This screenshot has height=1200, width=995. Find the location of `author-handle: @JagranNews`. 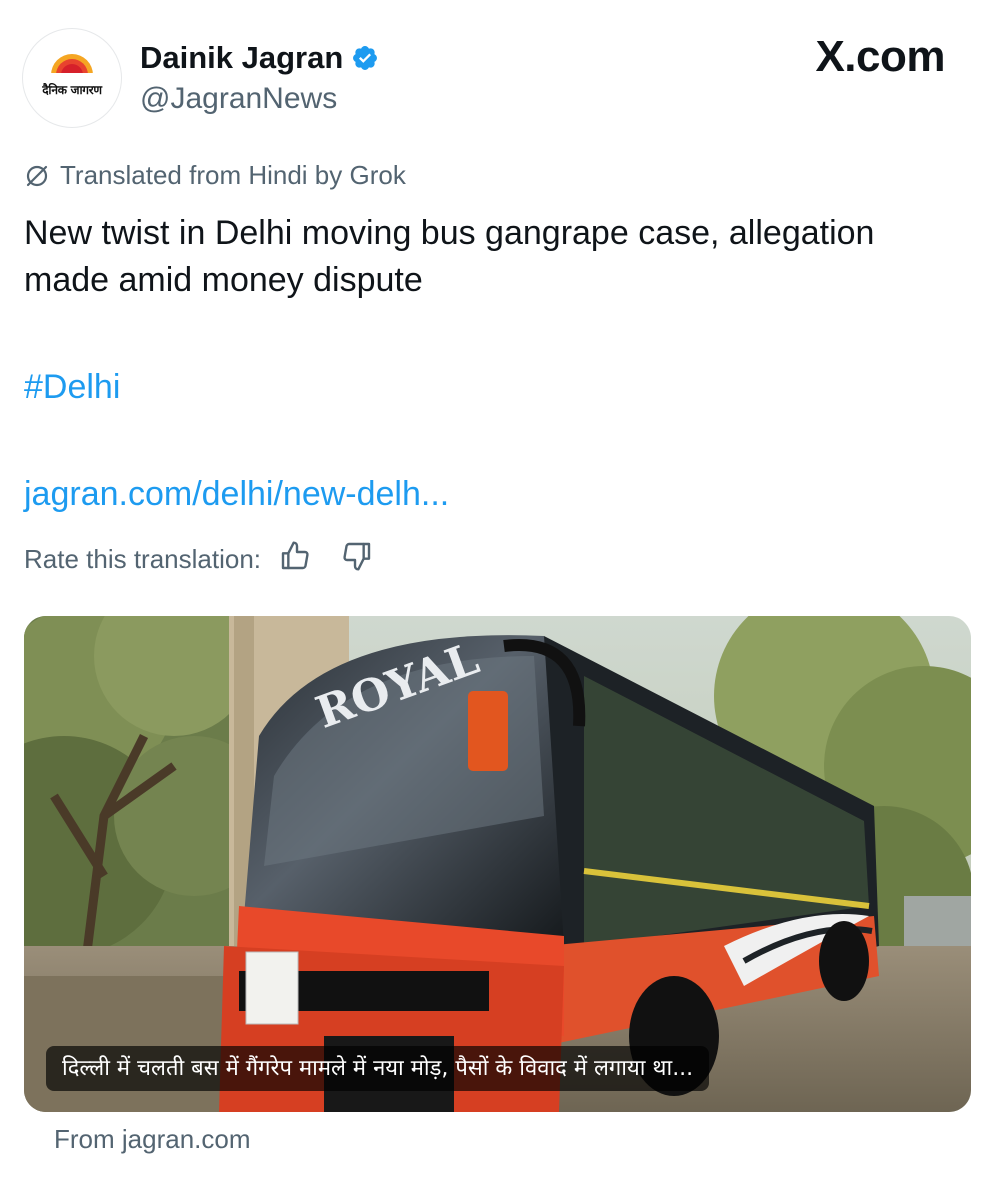

author-handle: @JagranNews is located at coordinates (238, 99).